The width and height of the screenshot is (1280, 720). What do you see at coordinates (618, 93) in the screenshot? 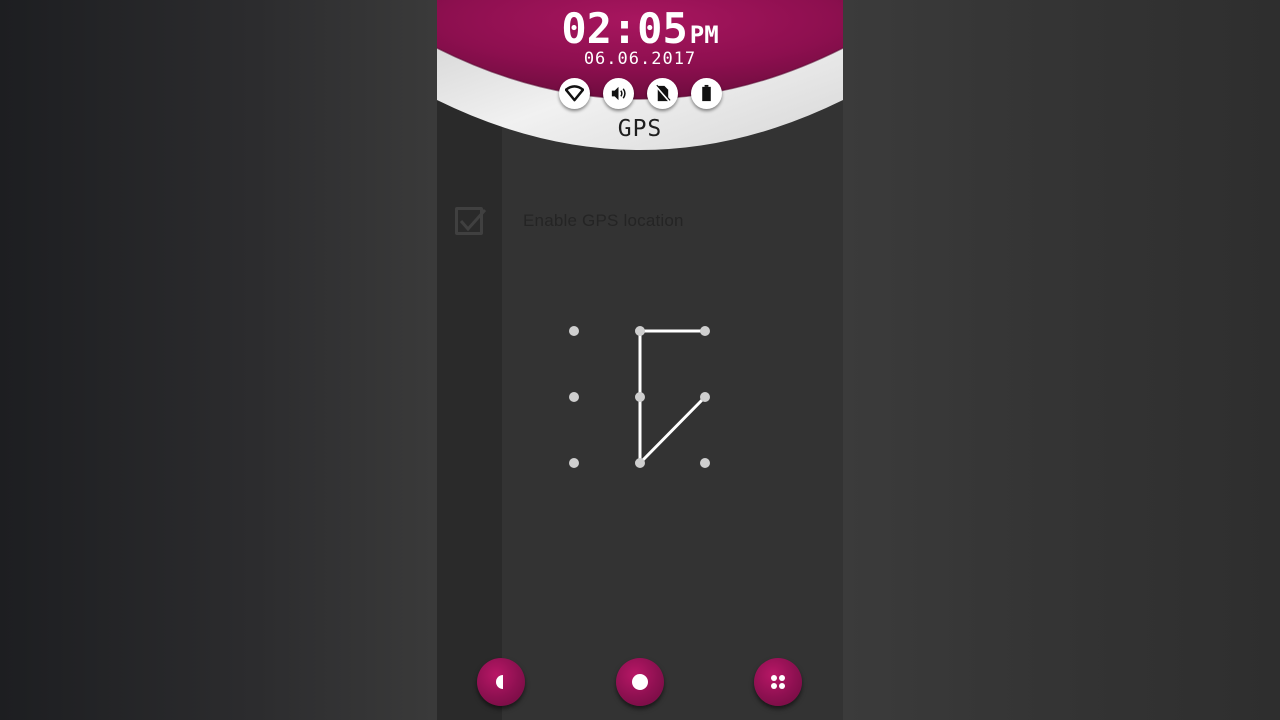
I see `volume-icon` at bounding box center [618, 93].